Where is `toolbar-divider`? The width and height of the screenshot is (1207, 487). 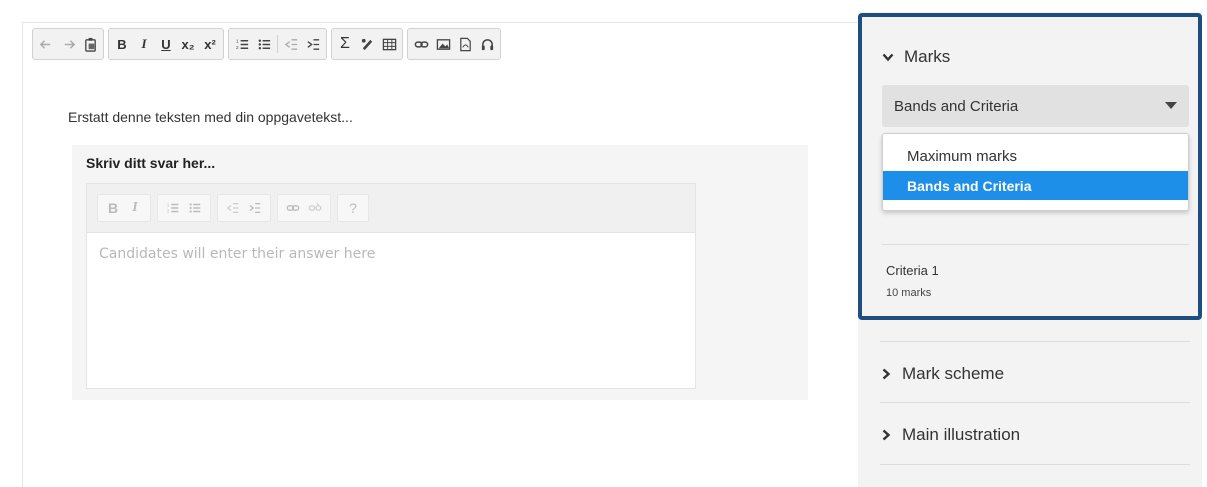 toolbar-divider is located at coordinates (277, 44).